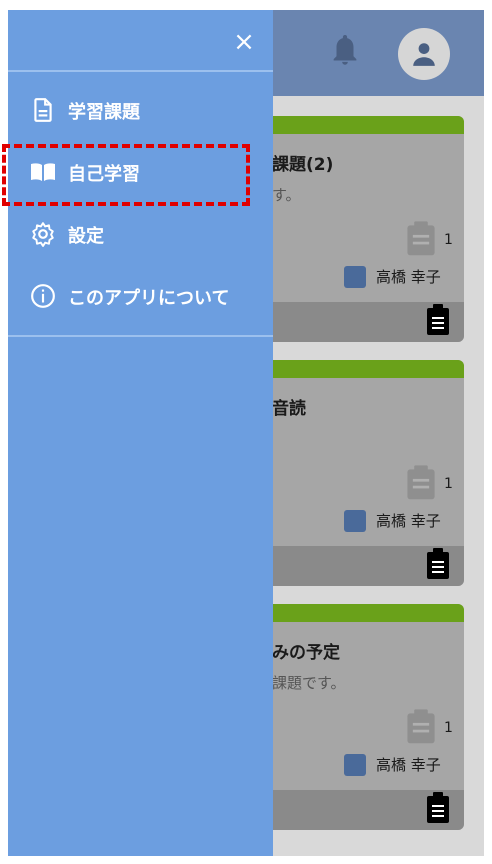  Describe the element at coordinates (126, 175) in the screenshot. I see `highlight-box` at that location.